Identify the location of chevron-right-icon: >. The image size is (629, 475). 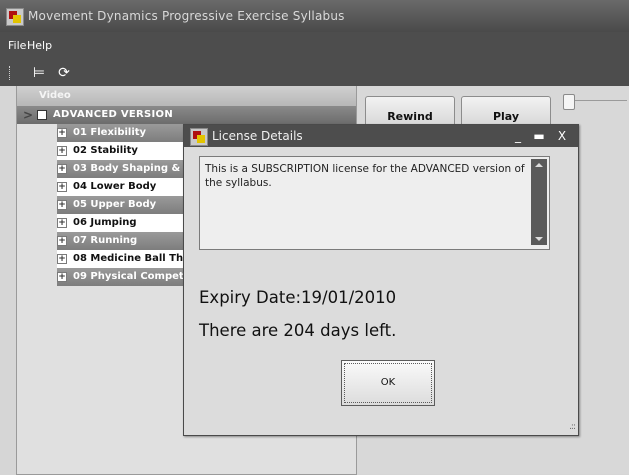
(28, 115).